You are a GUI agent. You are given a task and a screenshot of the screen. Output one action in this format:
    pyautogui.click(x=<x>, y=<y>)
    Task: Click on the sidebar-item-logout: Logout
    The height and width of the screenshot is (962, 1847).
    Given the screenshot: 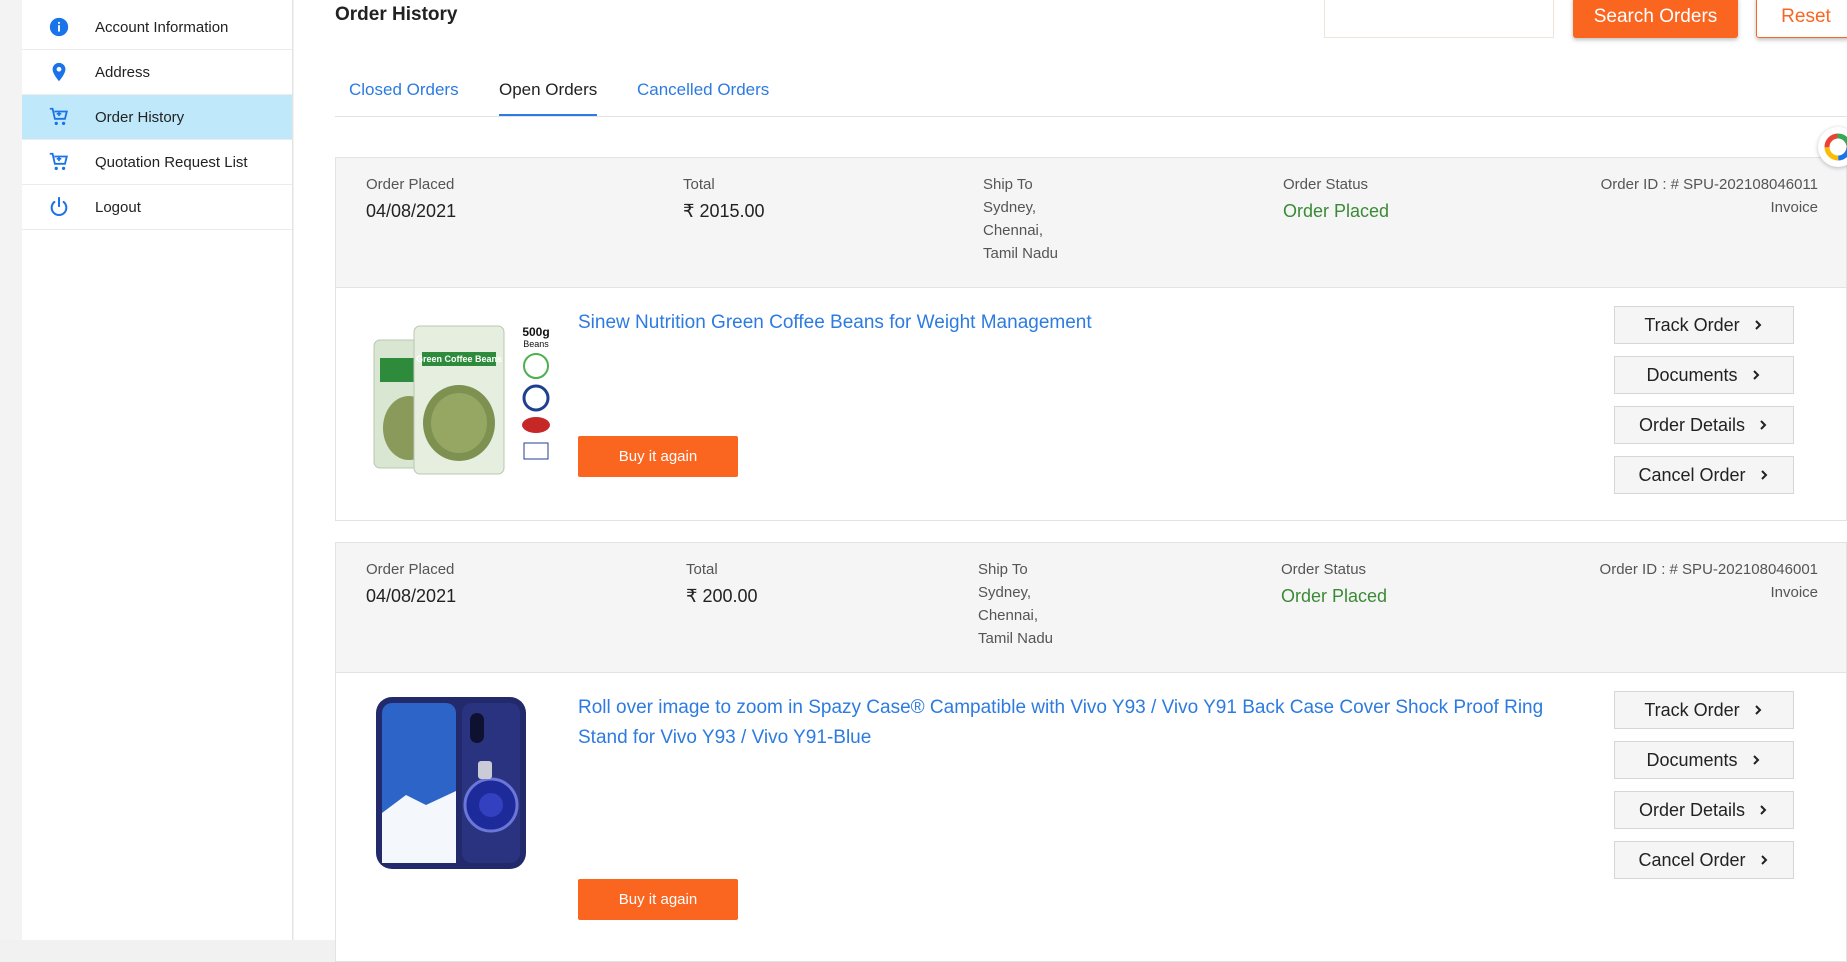 What is the action you would take?
    pyautogui.click(x=157, y=207)
    